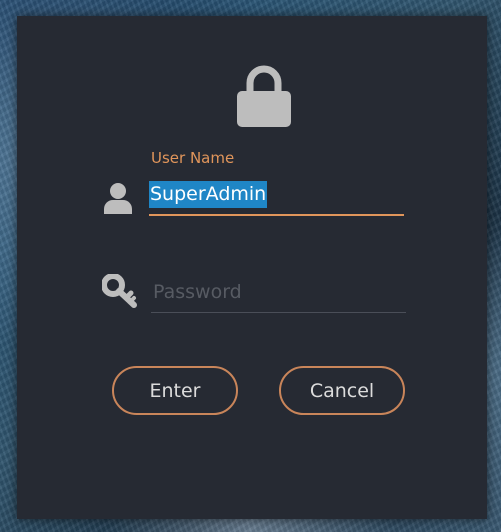 This screenshot has height=532, width=501. What do you see at coordinates (342, 390) in the screenshot?
I see `cancel-button: Cancel` at bounding box center [342, 390].